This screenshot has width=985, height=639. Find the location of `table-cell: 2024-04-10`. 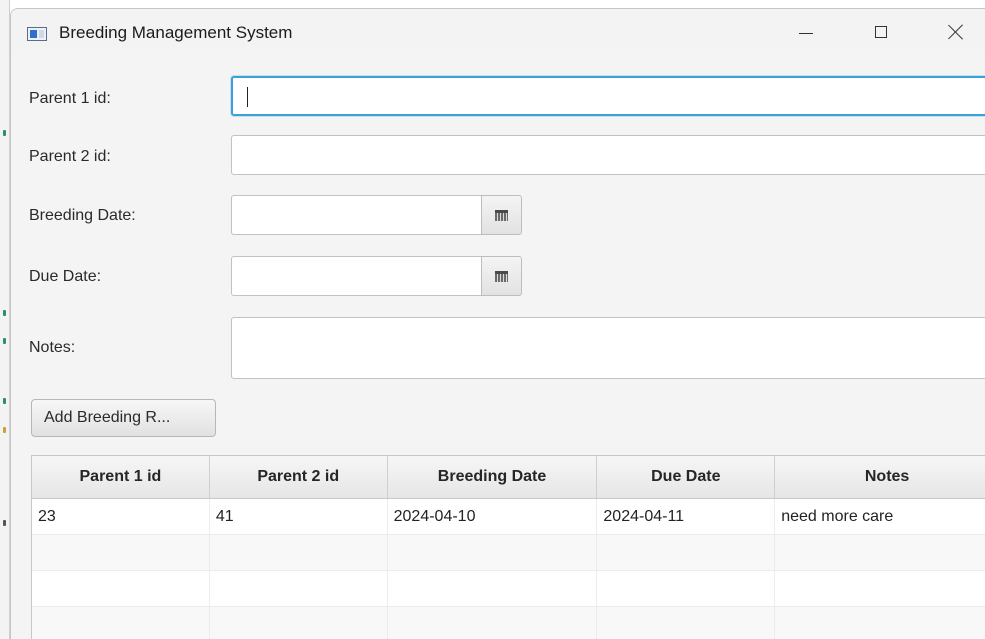

table-cell: 2024-04-10 is located at coordinates (493, 516).